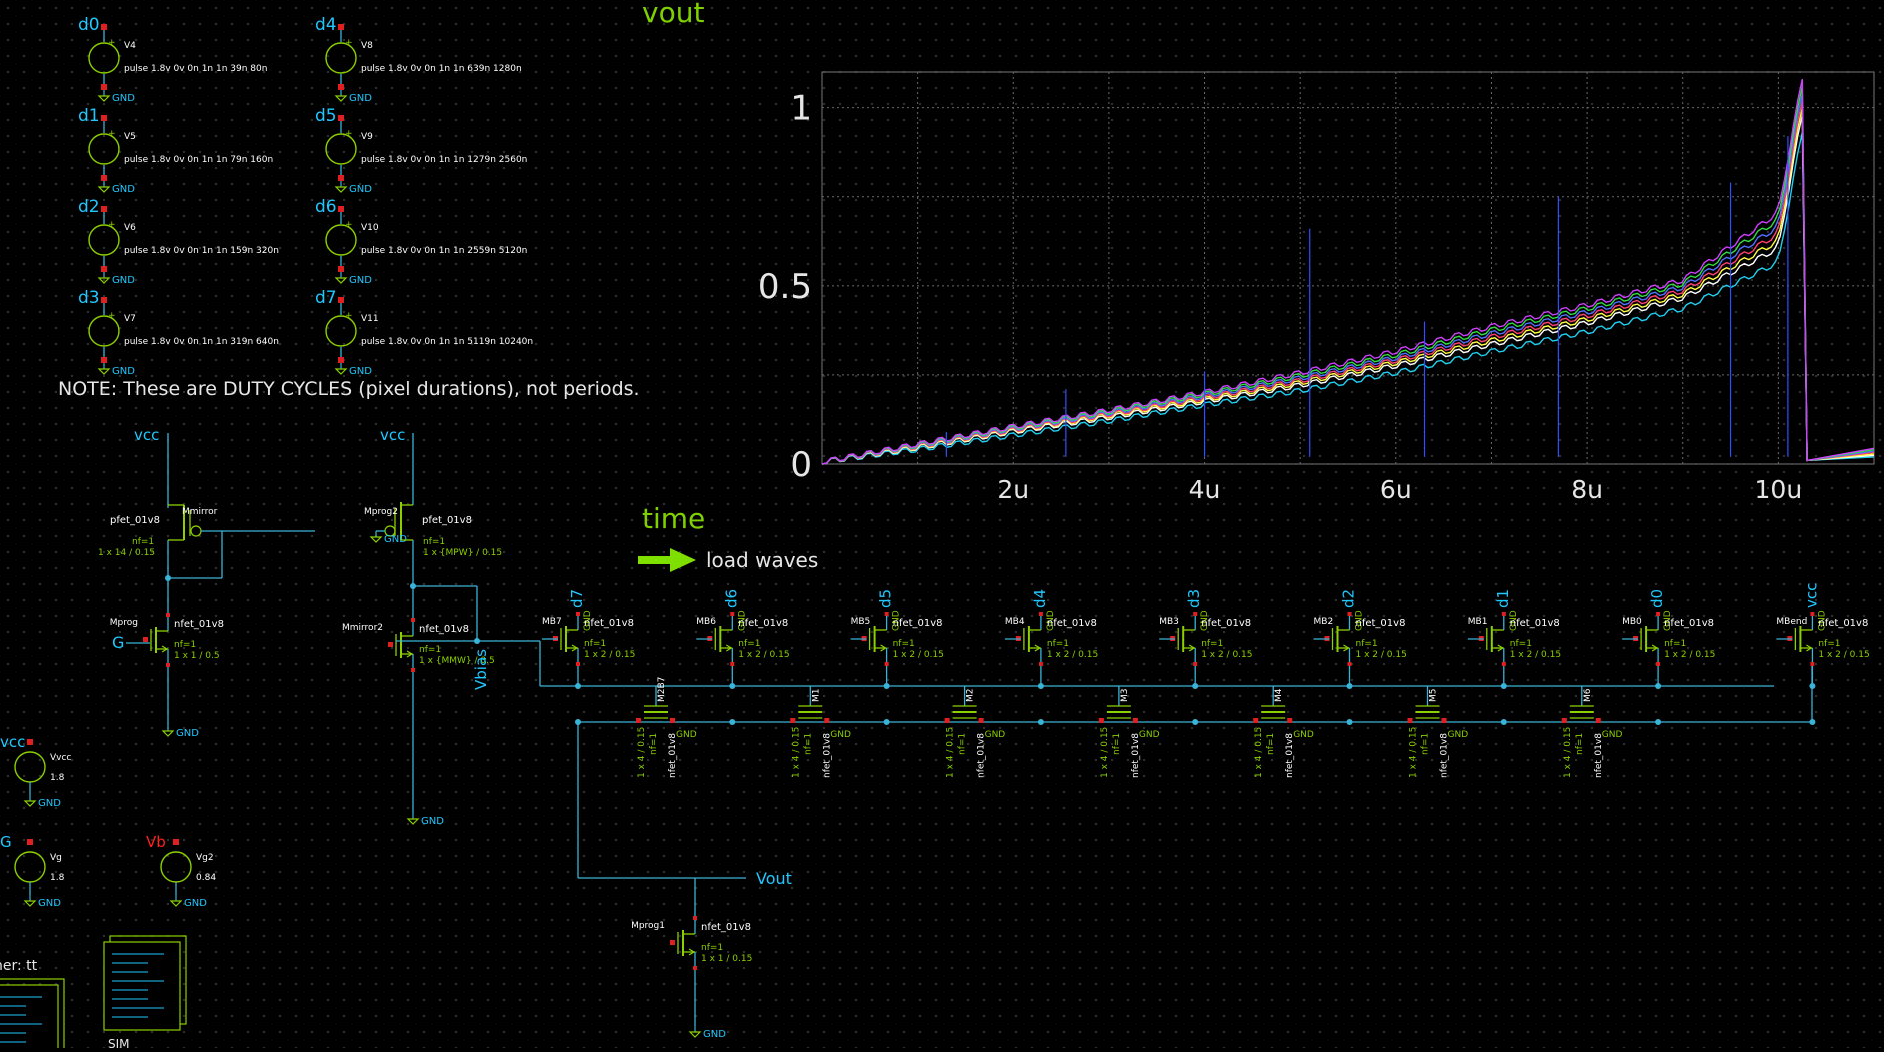  Describe the element at coordinates (205, 858) in the screenshot. I see `supply-name: Vg2` at that location.